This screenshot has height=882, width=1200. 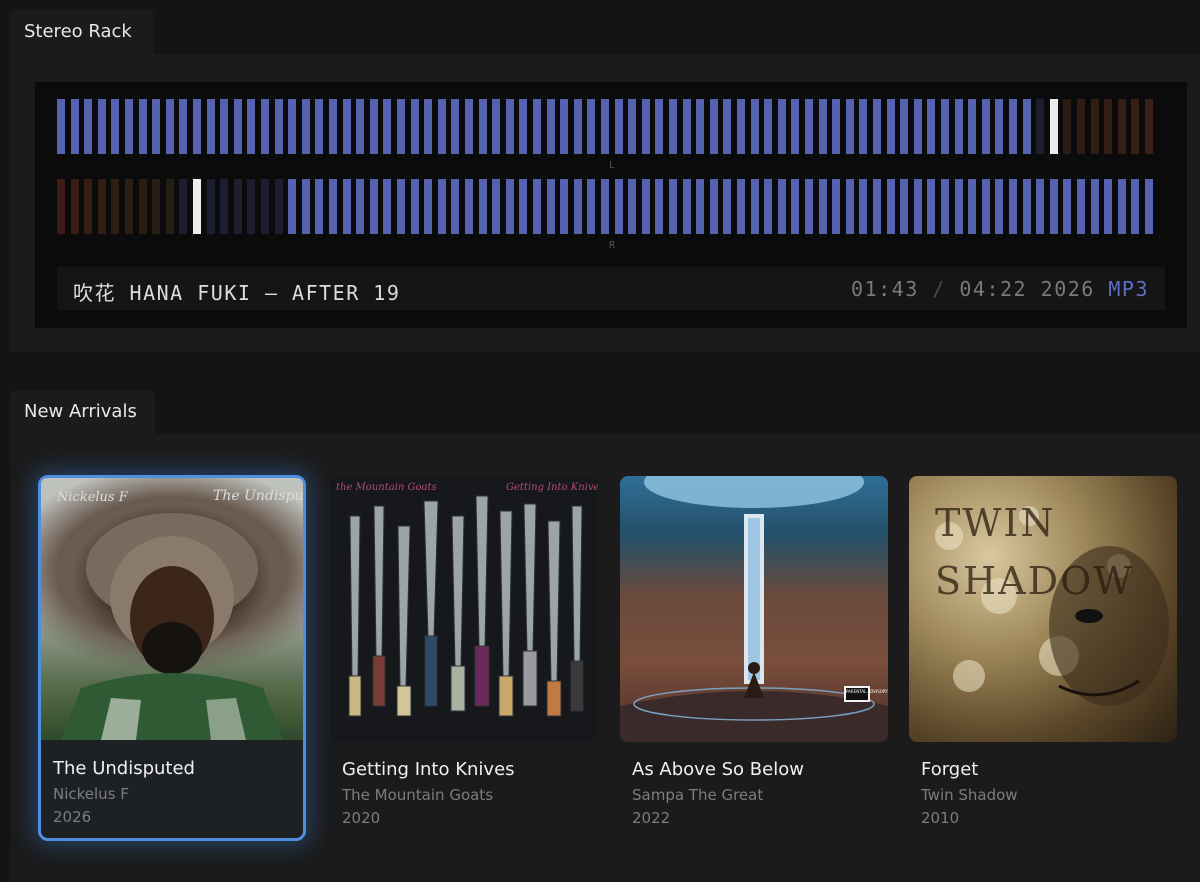 I want to click on album-title: Forget, so click(x=950, y=769).